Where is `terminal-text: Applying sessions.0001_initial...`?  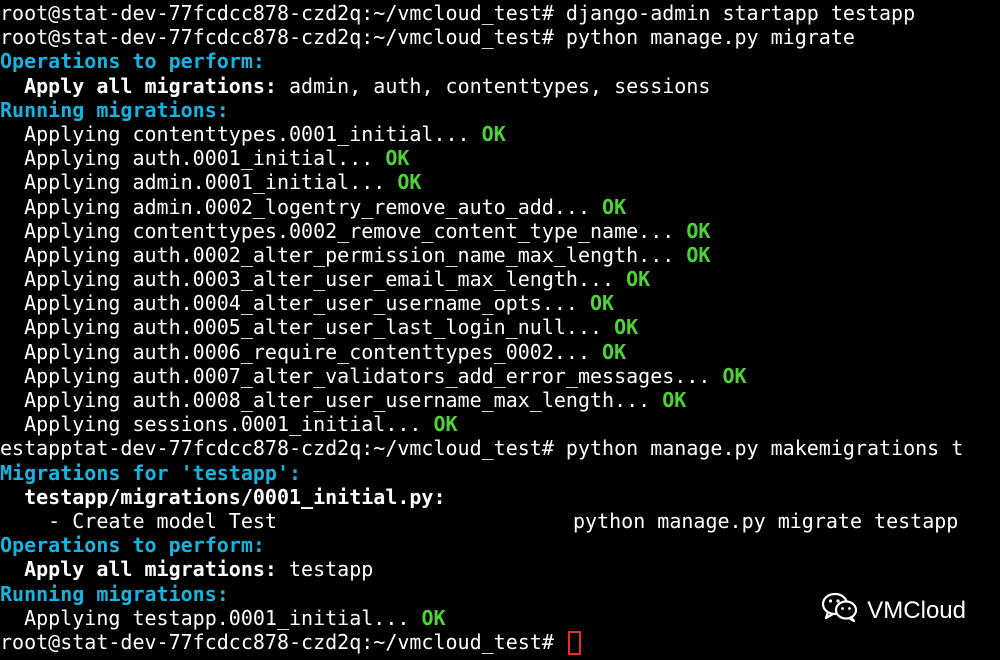
terminal-text: Applying sessions.0001_initial... is located at coordinates (211, 424).